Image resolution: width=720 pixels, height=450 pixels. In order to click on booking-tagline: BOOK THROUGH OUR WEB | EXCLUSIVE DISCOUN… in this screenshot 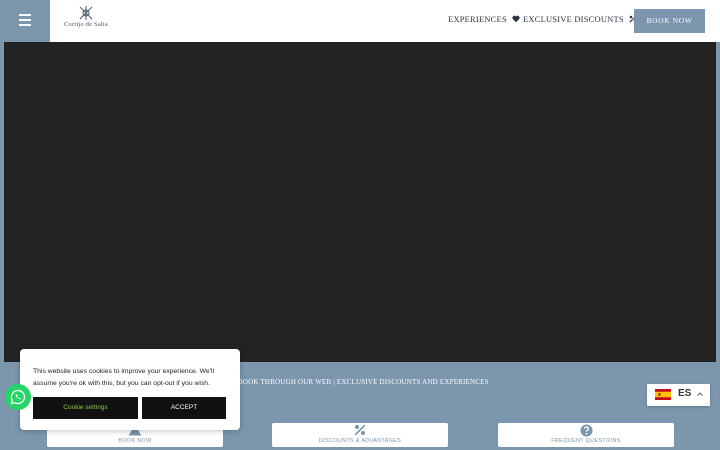, I will do `click(363, 382)`.